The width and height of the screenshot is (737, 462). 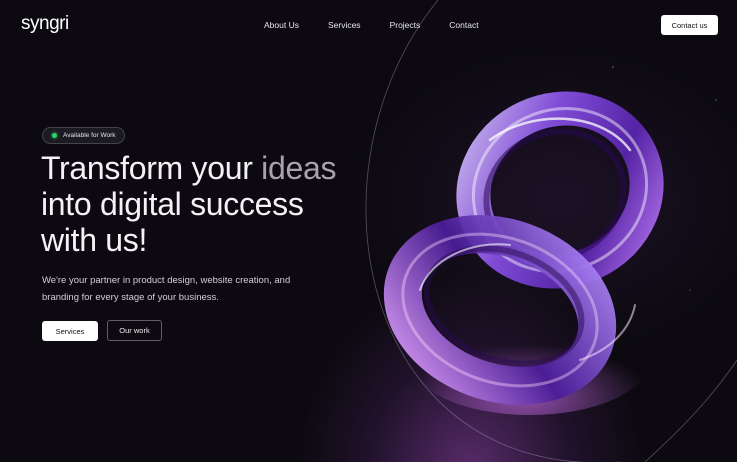 I want to click on headline-line2: into digital success, so click(x=172, y=204).